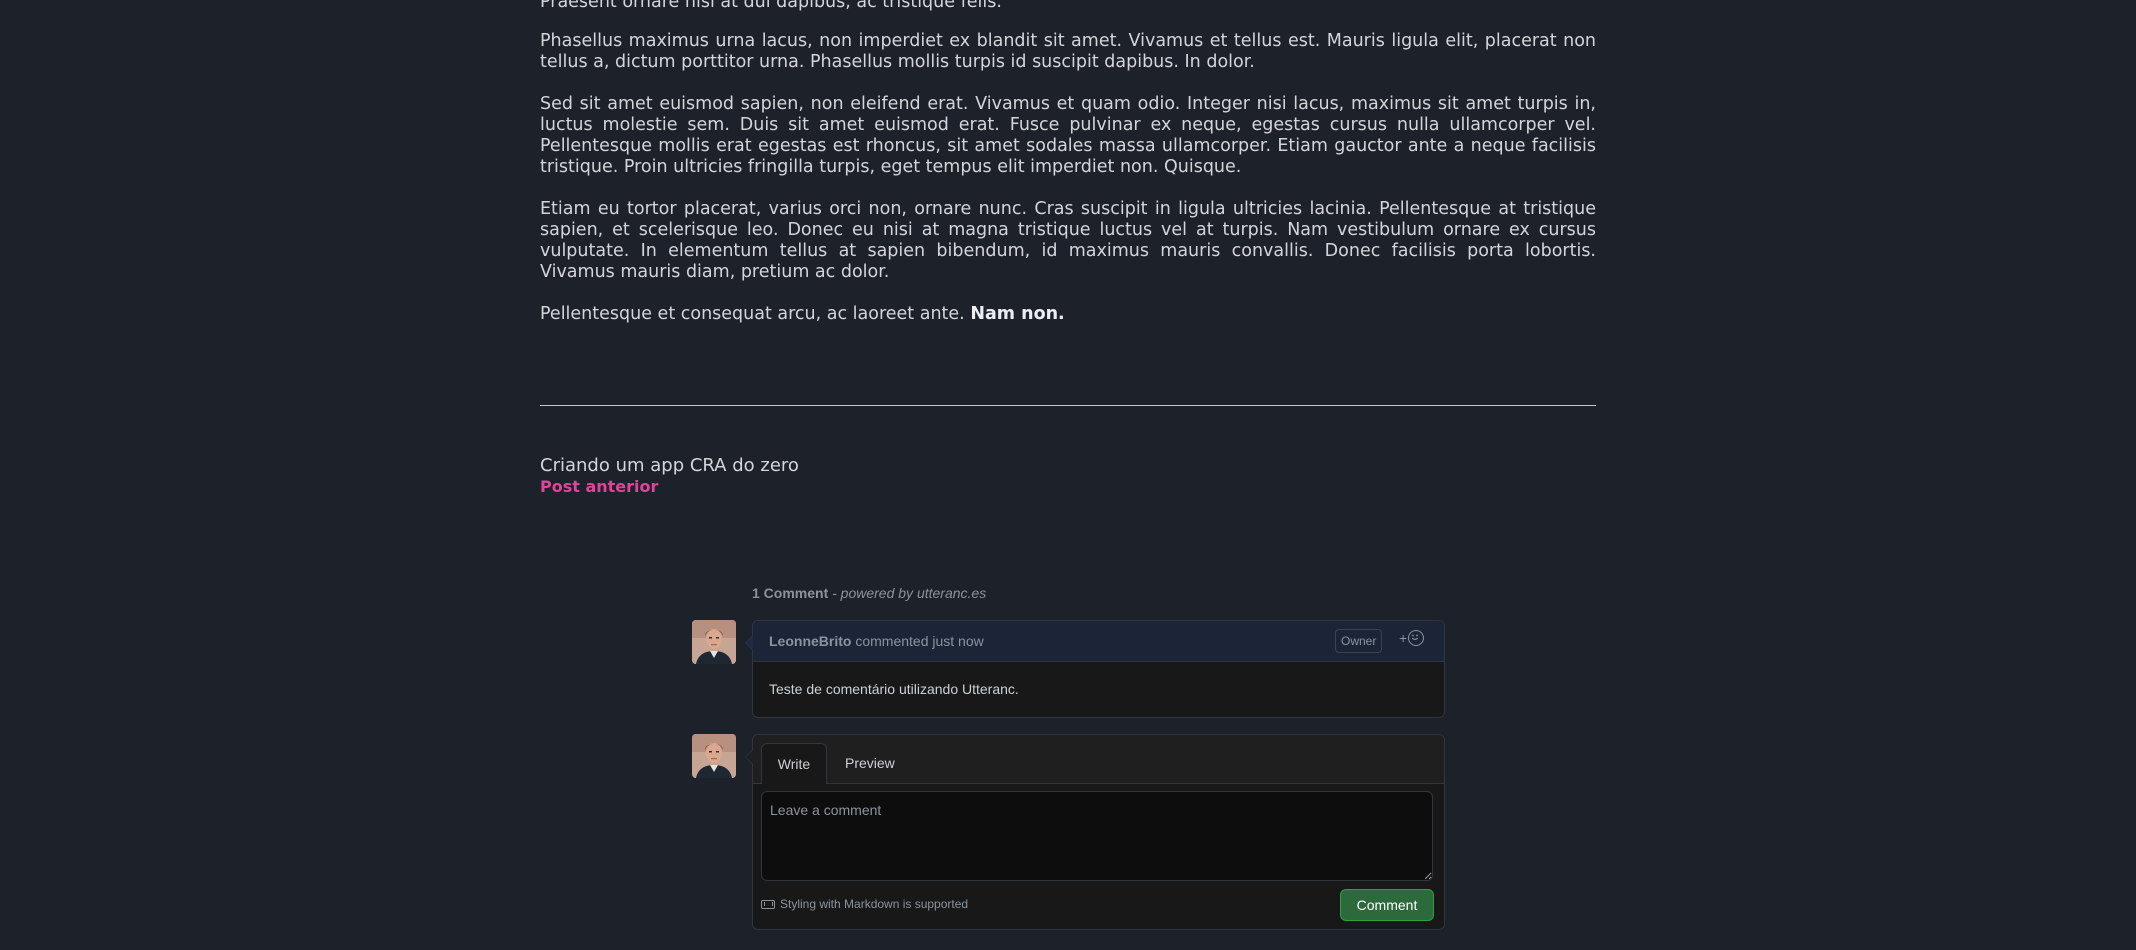 This screenshot has height=950, width=2136. I want to click on comment-author-line: LeonneBrito commented just now, so click(876, 641).